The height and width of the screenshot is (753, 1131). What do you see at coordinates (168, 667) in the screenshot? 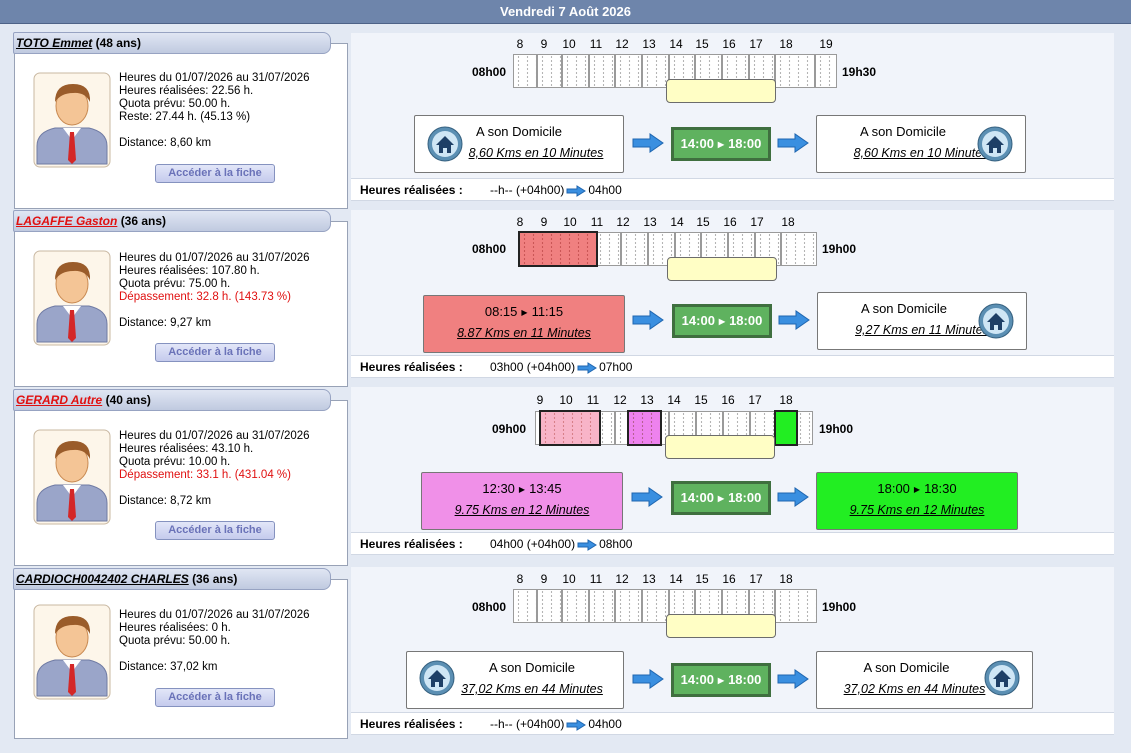
I see `person-distance: Distance: 37,02 km` at bounding box center [168, 667].